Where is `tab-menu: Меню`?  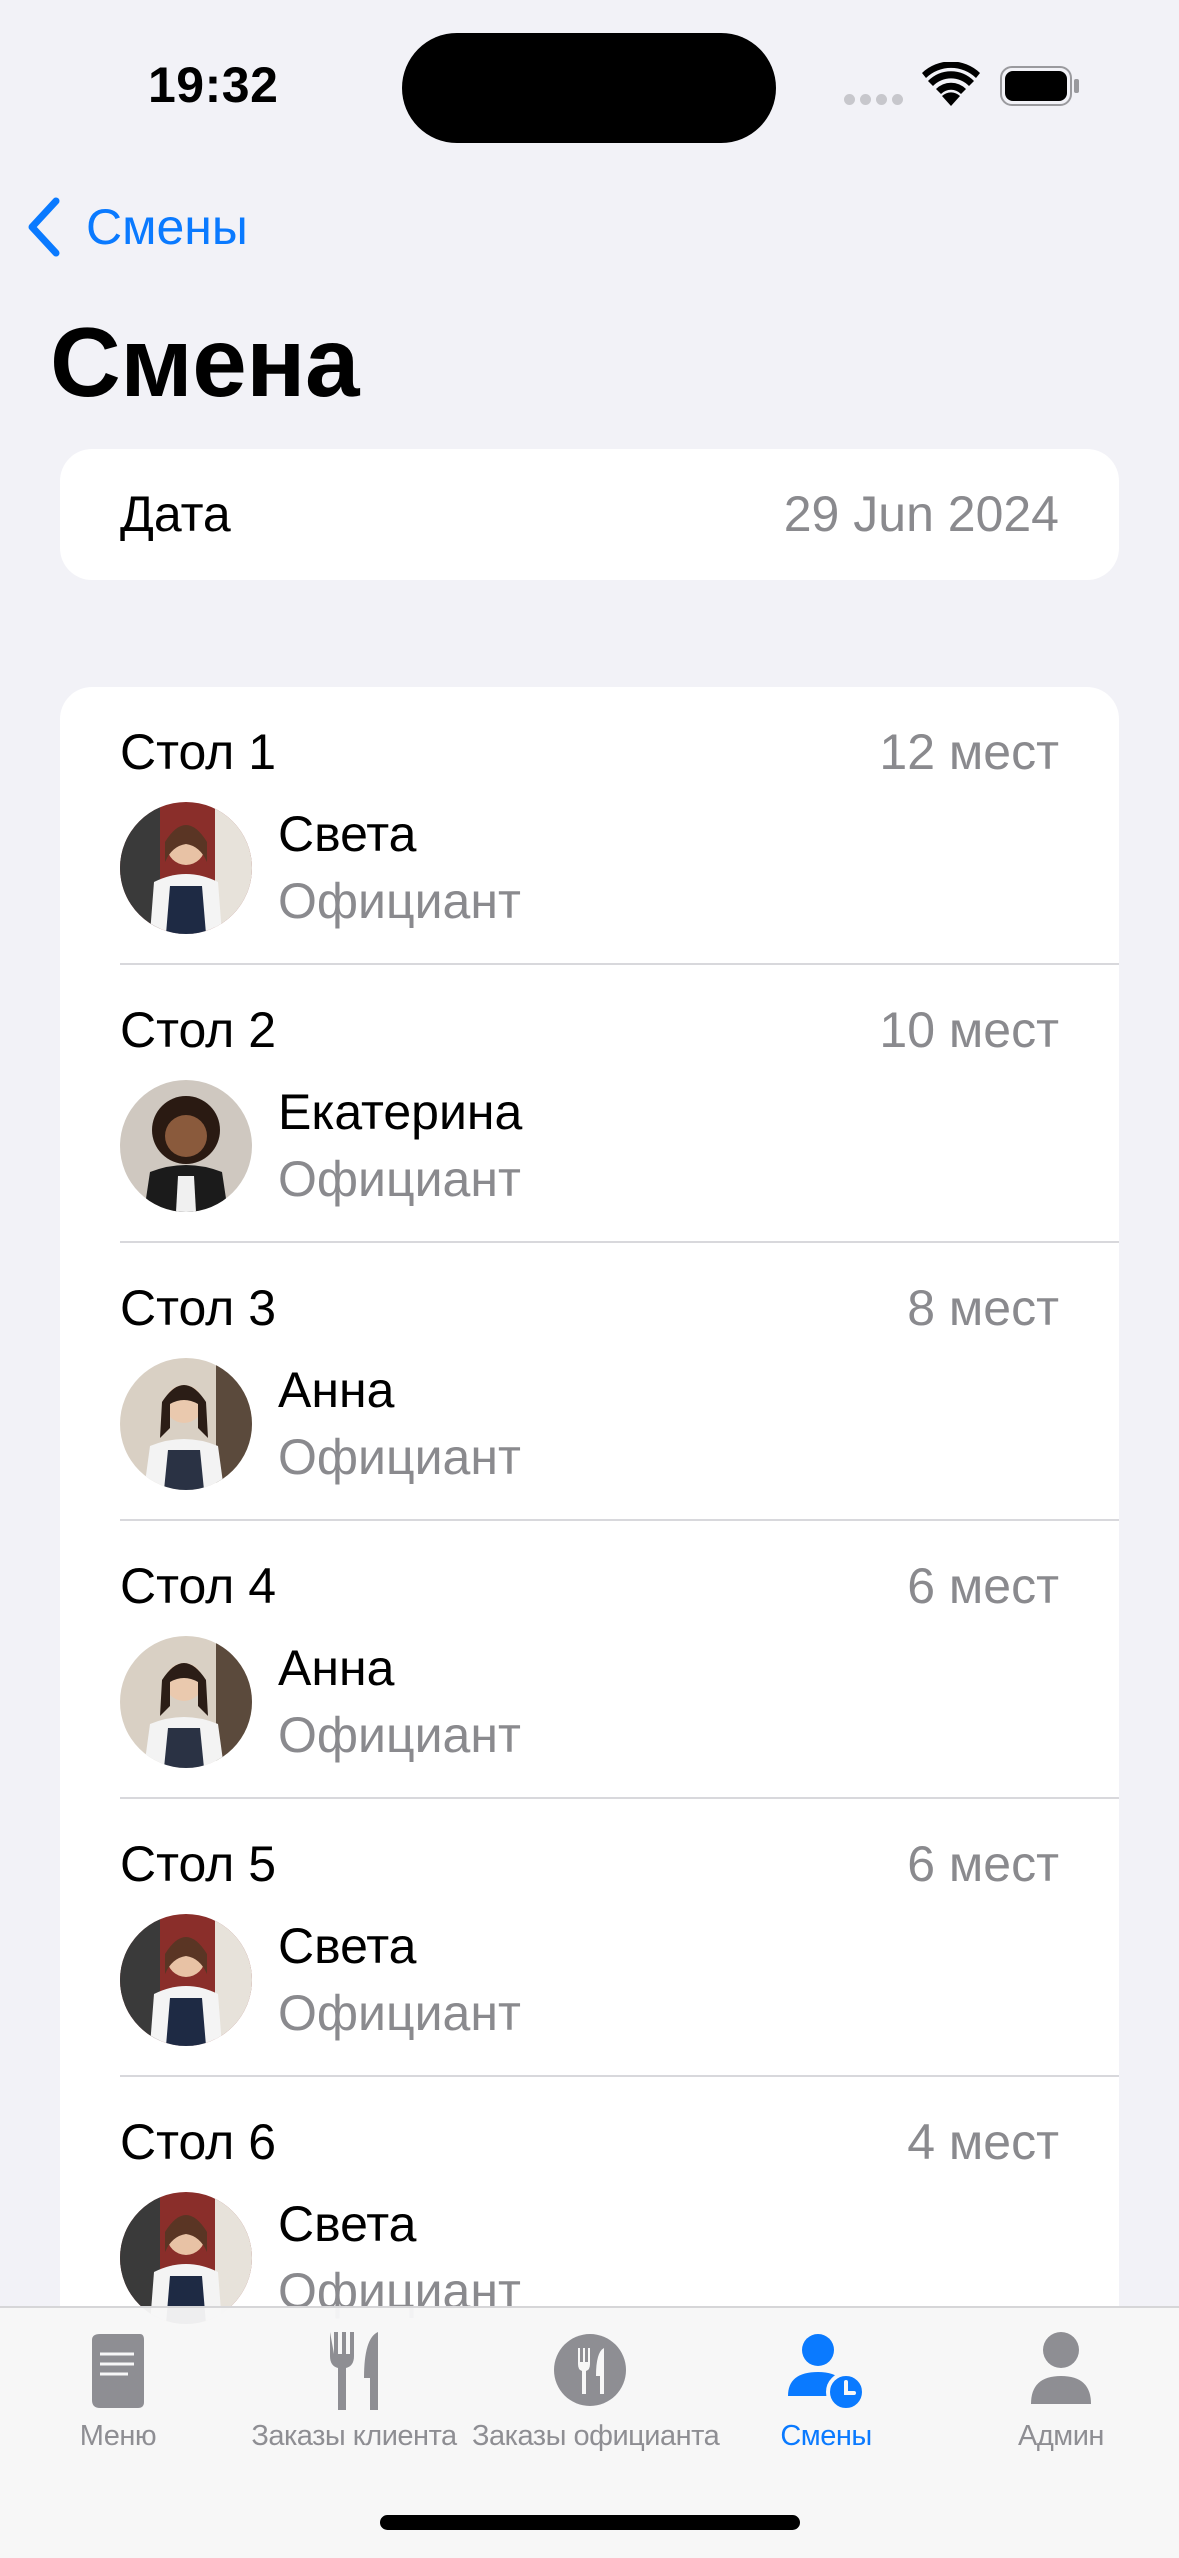 tab-menu: Меню is located at coordinates (118, 2383).